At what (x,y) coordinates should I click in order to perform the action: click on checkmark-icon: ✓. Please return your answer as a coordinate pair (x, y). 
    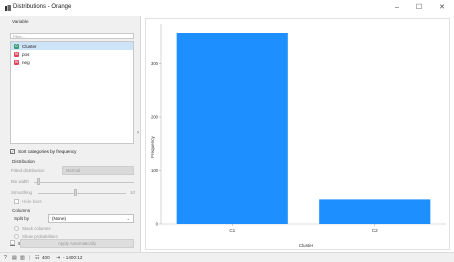
    Looking at the image, I should click on (12, 151).